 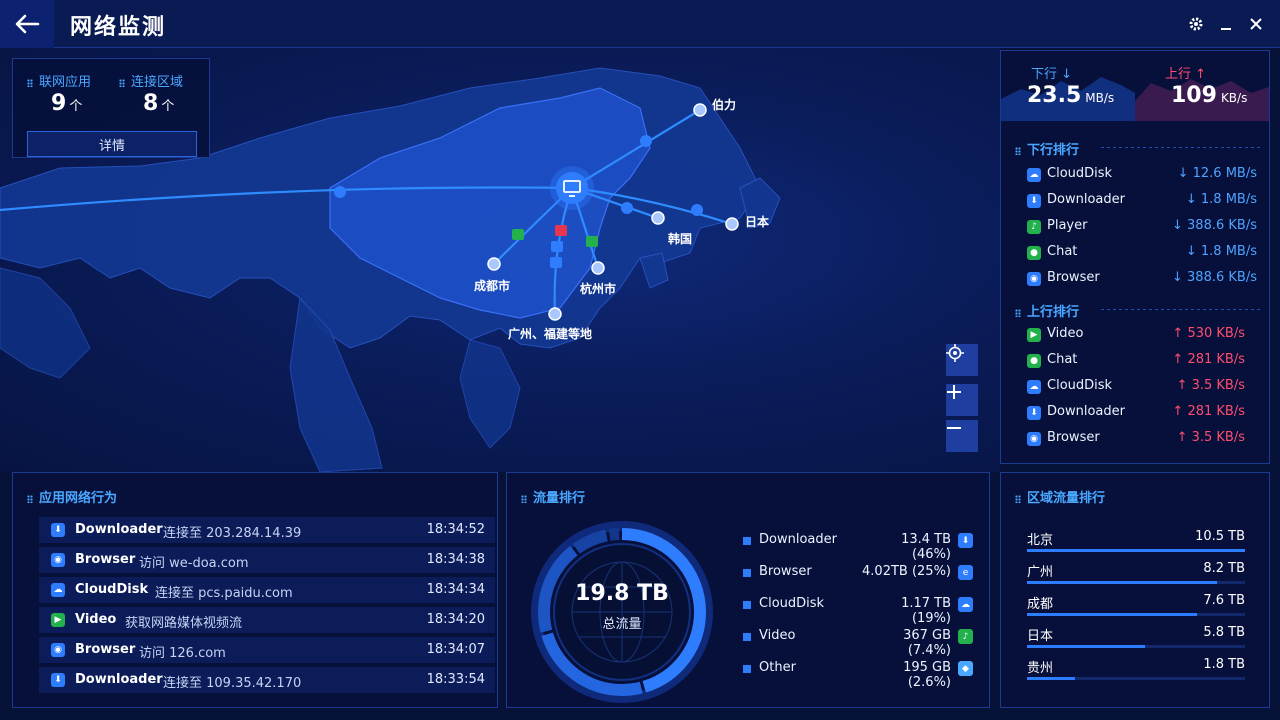 I want to click on back-button, so click(x=27, y=24).